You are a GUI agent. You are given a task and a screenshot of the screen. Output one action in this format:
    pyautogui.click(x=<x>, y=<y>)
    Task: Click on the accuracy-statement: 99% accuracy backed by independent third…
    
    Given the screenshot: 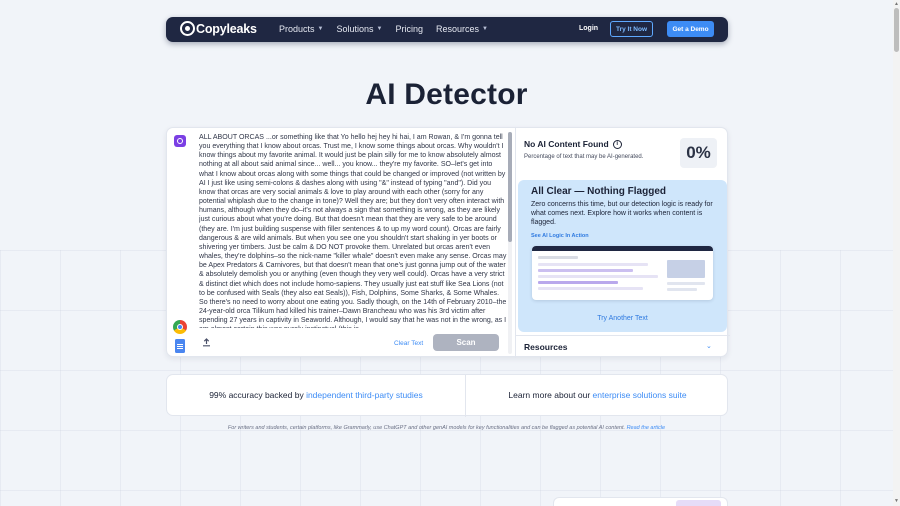 What is the action you would take?
    pyautogui.click(x=316, y=395)
    